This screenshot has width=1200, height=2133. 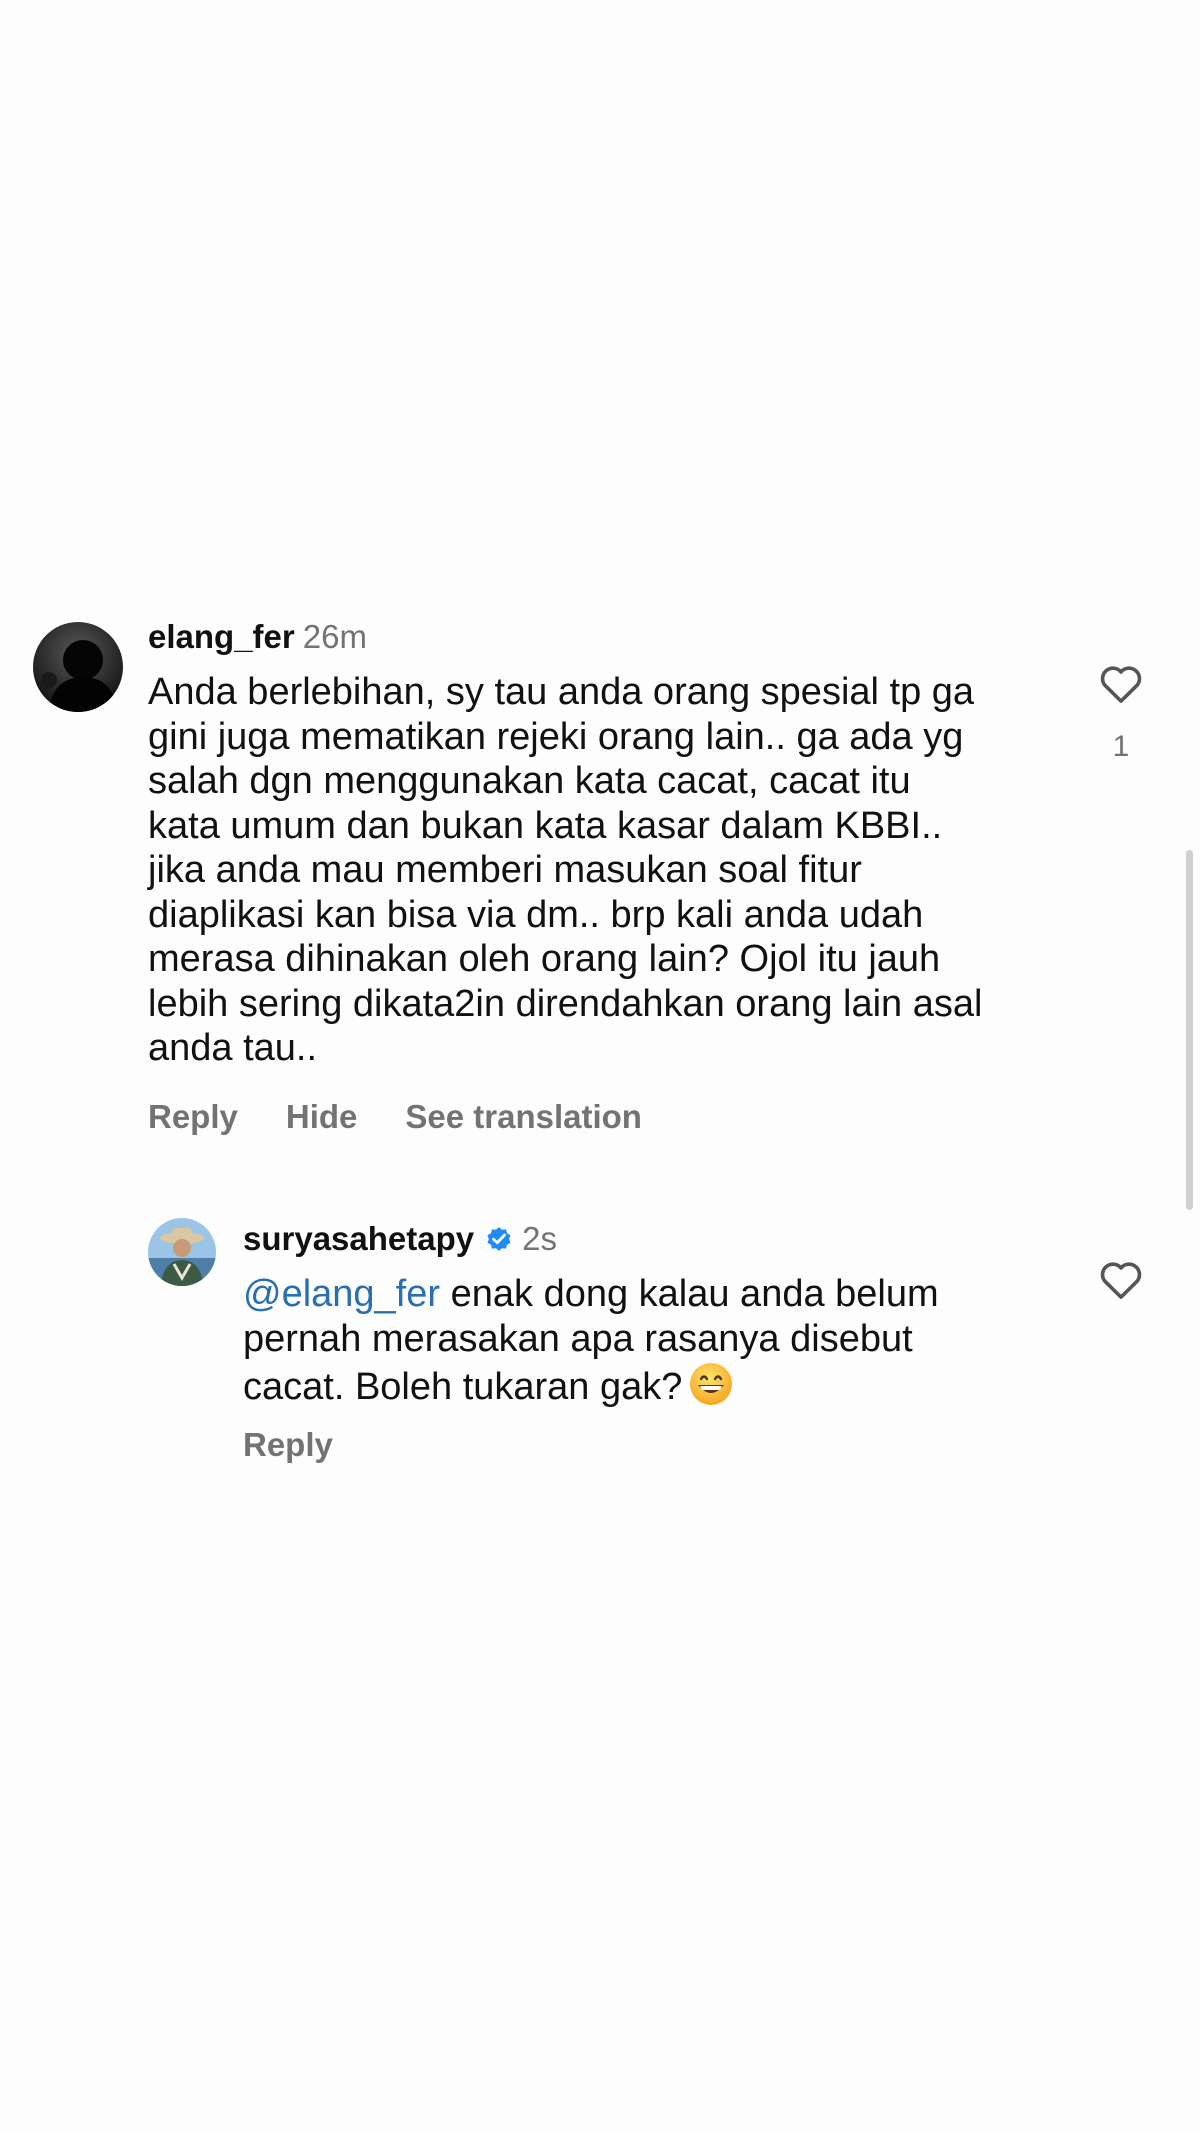 What do you see at coordinates (523, 1117) in the screenshot?
I see `see-translation-button: See translation` at bounding box center [523, 1117].